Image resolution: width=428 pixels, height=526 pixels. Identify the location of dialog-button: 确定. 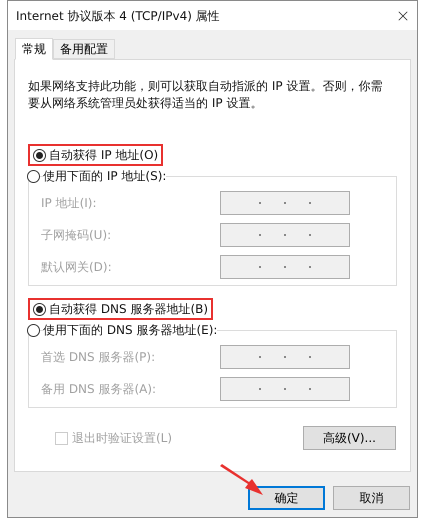
(286, 498).